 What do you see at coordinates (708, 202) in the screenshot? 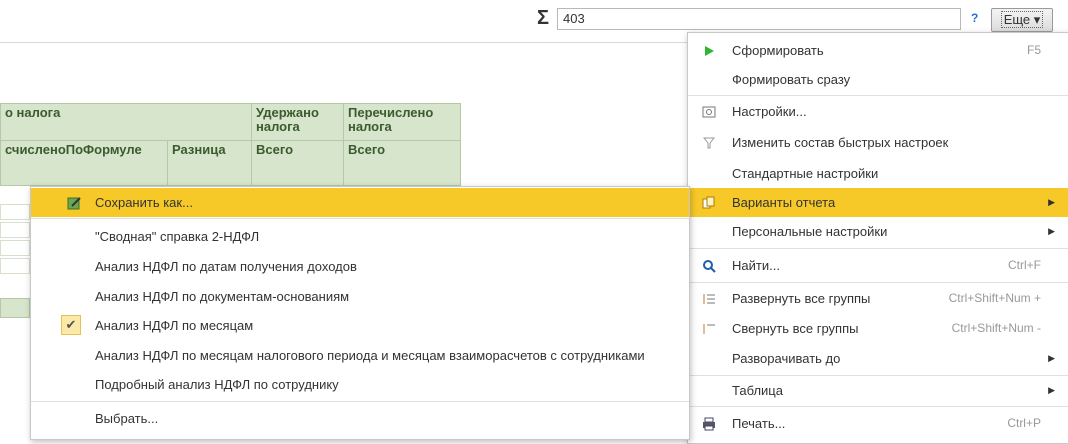
I see `report-variants-icon` at bounding box center [708, 202].